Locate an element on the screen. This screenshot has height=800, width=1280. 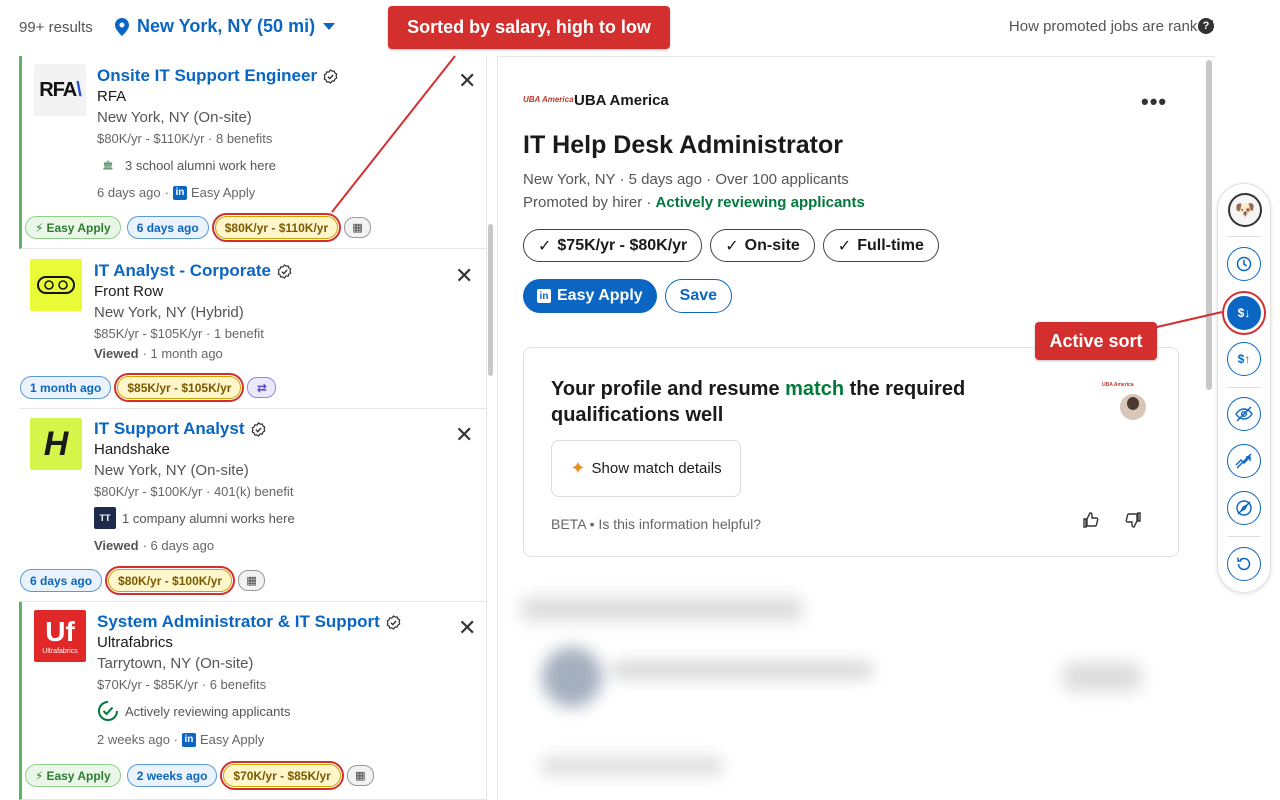
location-label: New York, NY (50 mi) is located at coordinates (226, 26).